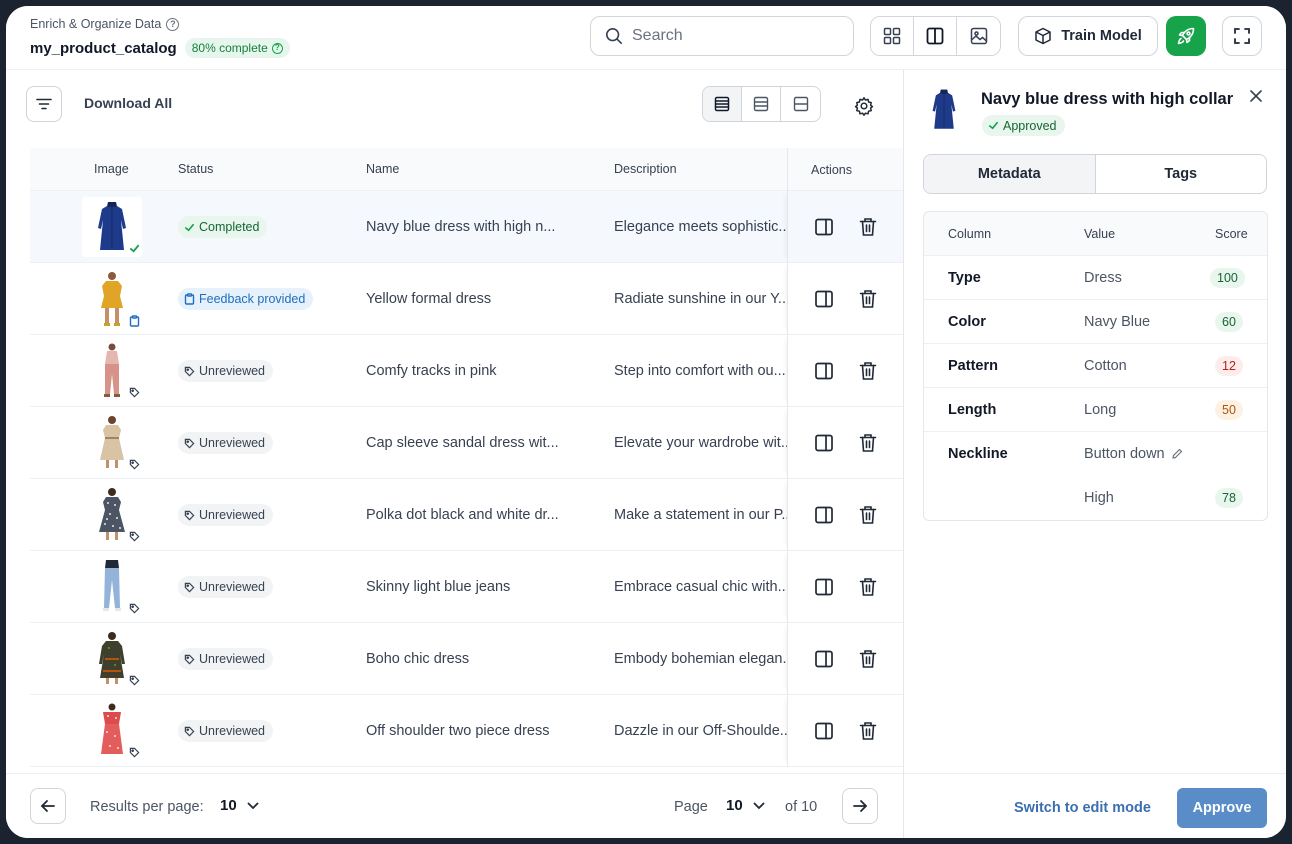 Image resolution: width=1292 pixels, height=844 pixels. I want to click on tab-tags: Tags, so click(1181, 174).